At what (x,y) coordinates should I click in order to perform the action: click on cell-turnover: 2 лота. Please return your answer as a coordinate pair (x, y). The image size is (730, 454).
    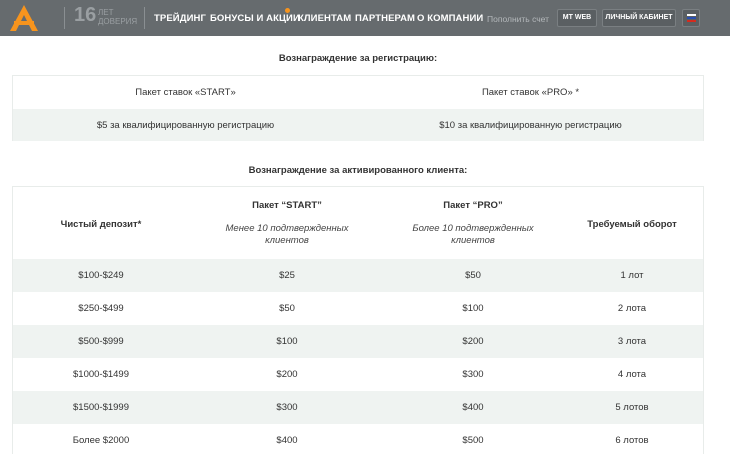
    Looking at the image, I should click on (632, 308).